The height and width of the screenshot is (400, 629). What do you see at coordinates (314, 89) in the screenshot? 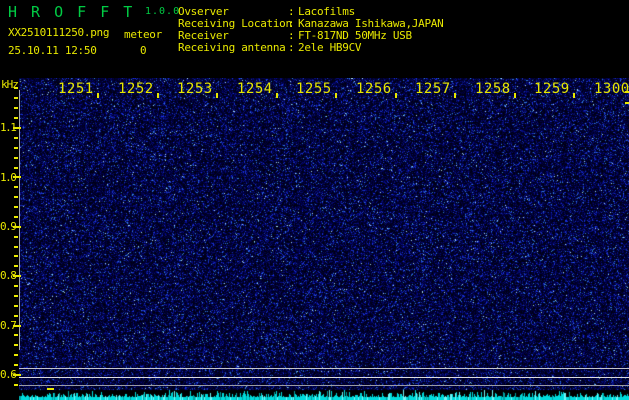
I see `time-label: 1255` at bounding box center [314, 89].